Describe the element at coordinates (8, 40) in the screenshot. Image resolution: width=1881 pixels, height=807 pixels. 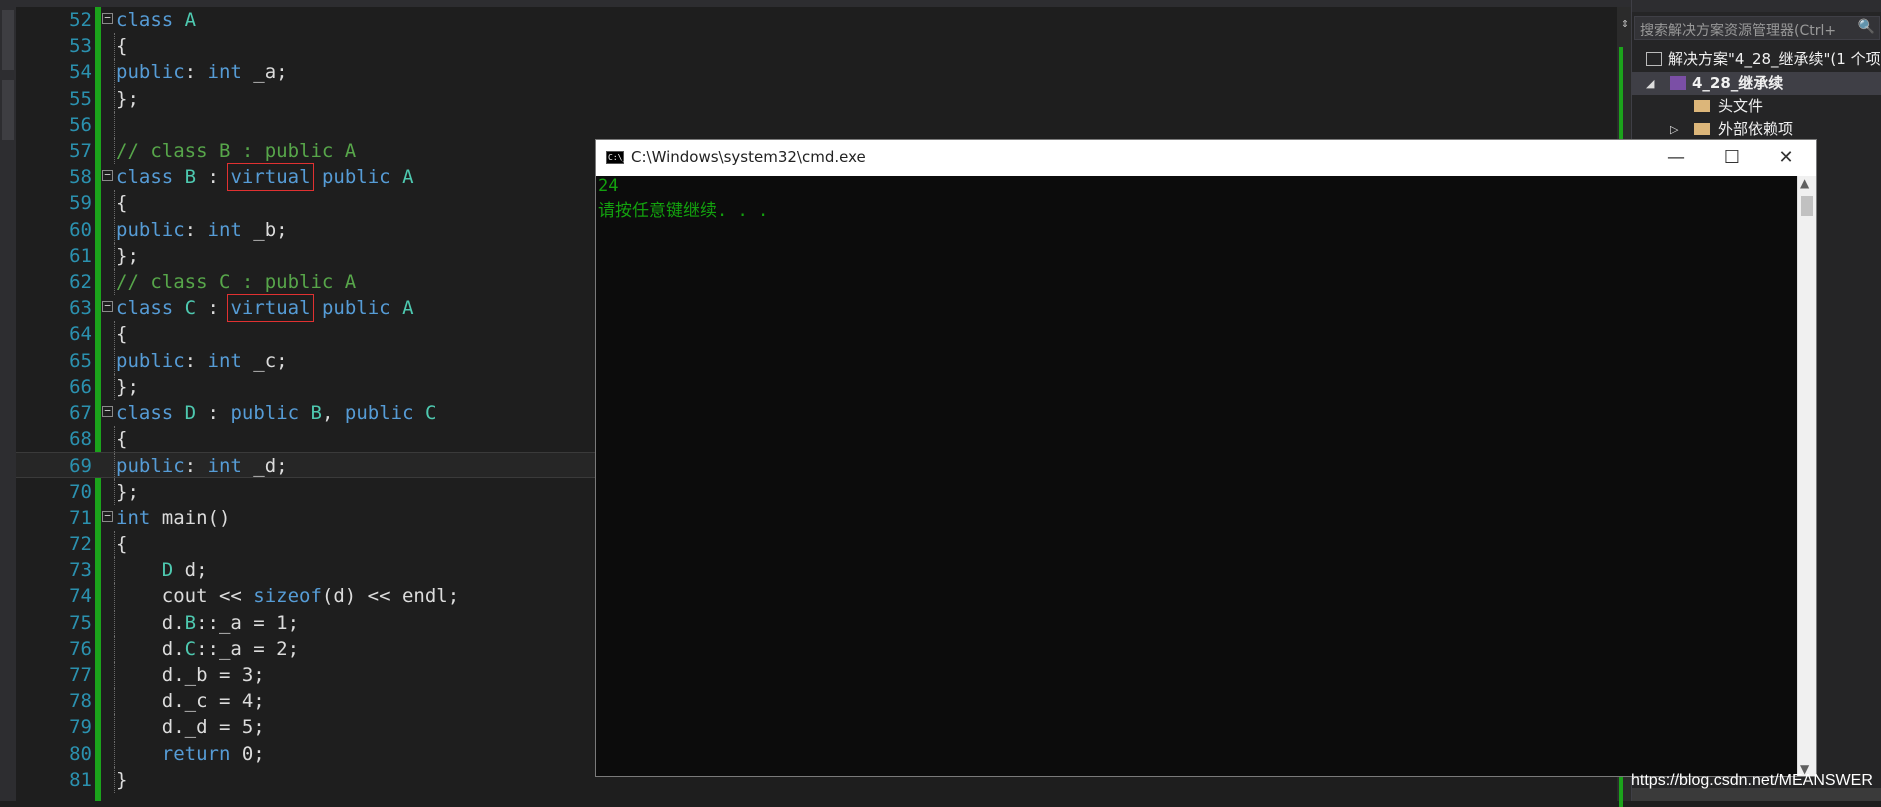
I see `toolbox-tab` at that location.